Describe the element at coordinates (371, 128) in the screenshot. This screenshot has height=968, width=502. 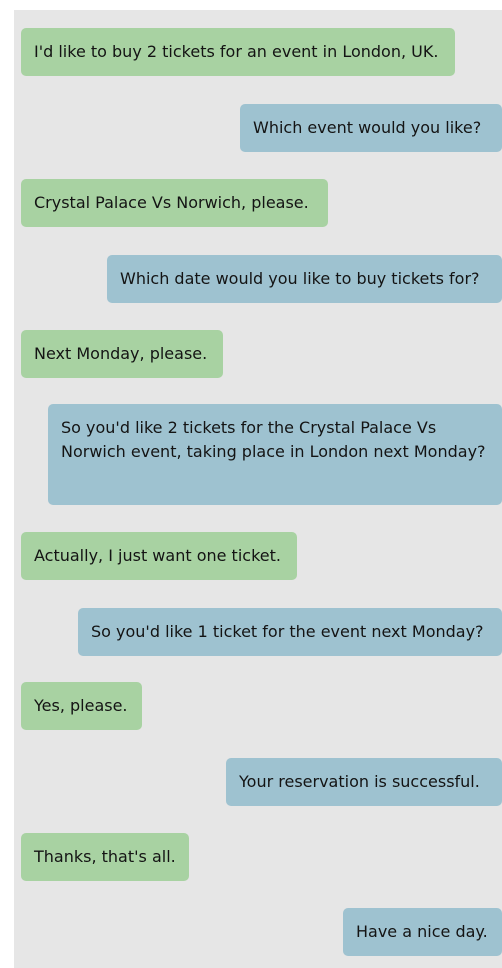
I see `system-message: Which event would you like?` at that location.